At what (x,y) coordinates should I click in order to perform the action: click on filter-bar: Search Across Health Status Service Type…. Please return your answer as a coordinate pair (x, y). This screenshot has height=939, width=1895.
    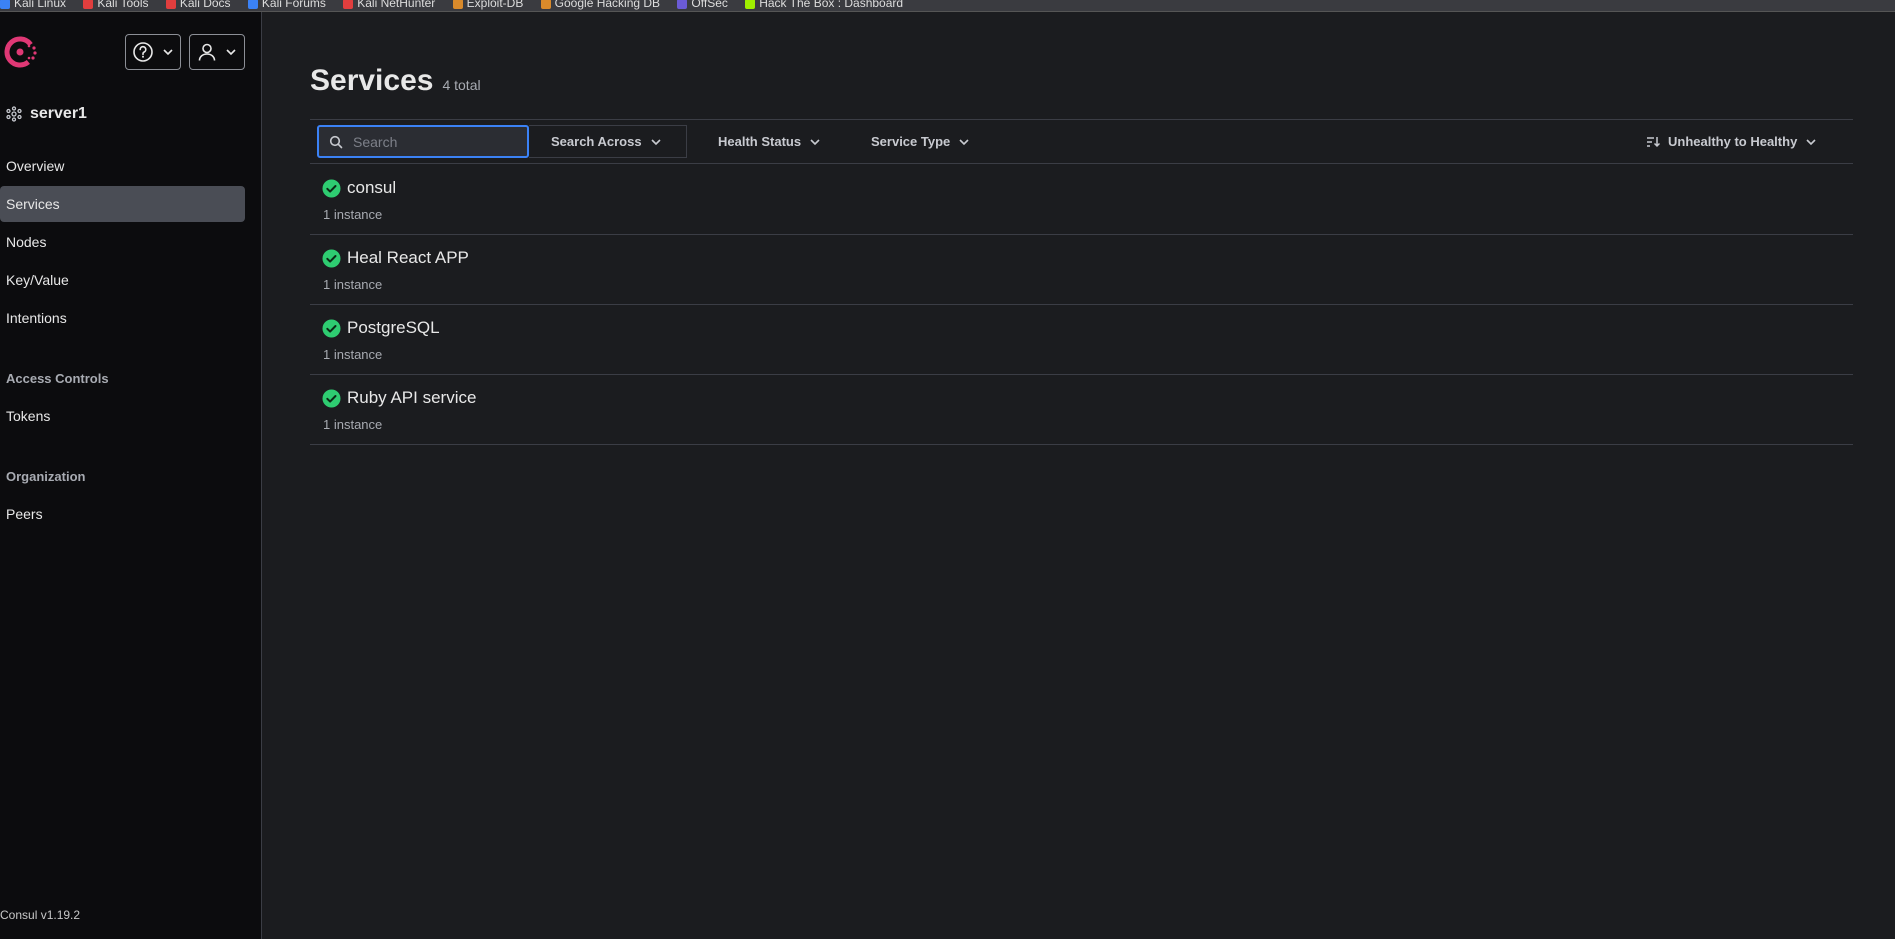
    Looking at the image, I should click on (1081, 141).